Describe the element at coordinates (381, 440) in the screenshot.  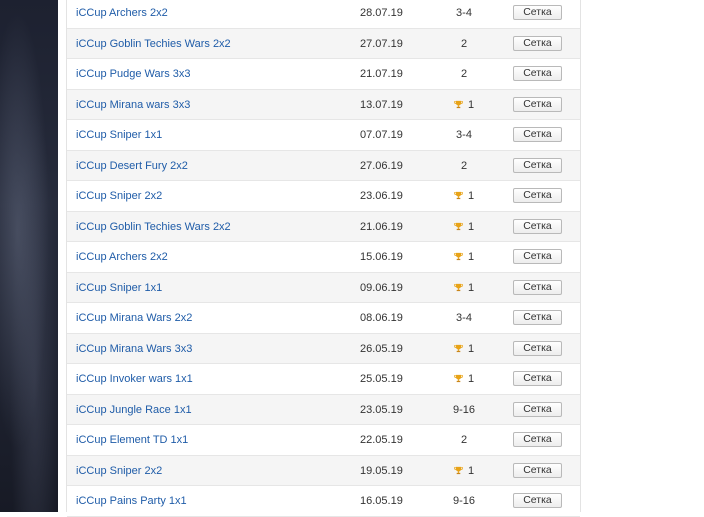
I see `tournament-date: 22.05.19` at that location.